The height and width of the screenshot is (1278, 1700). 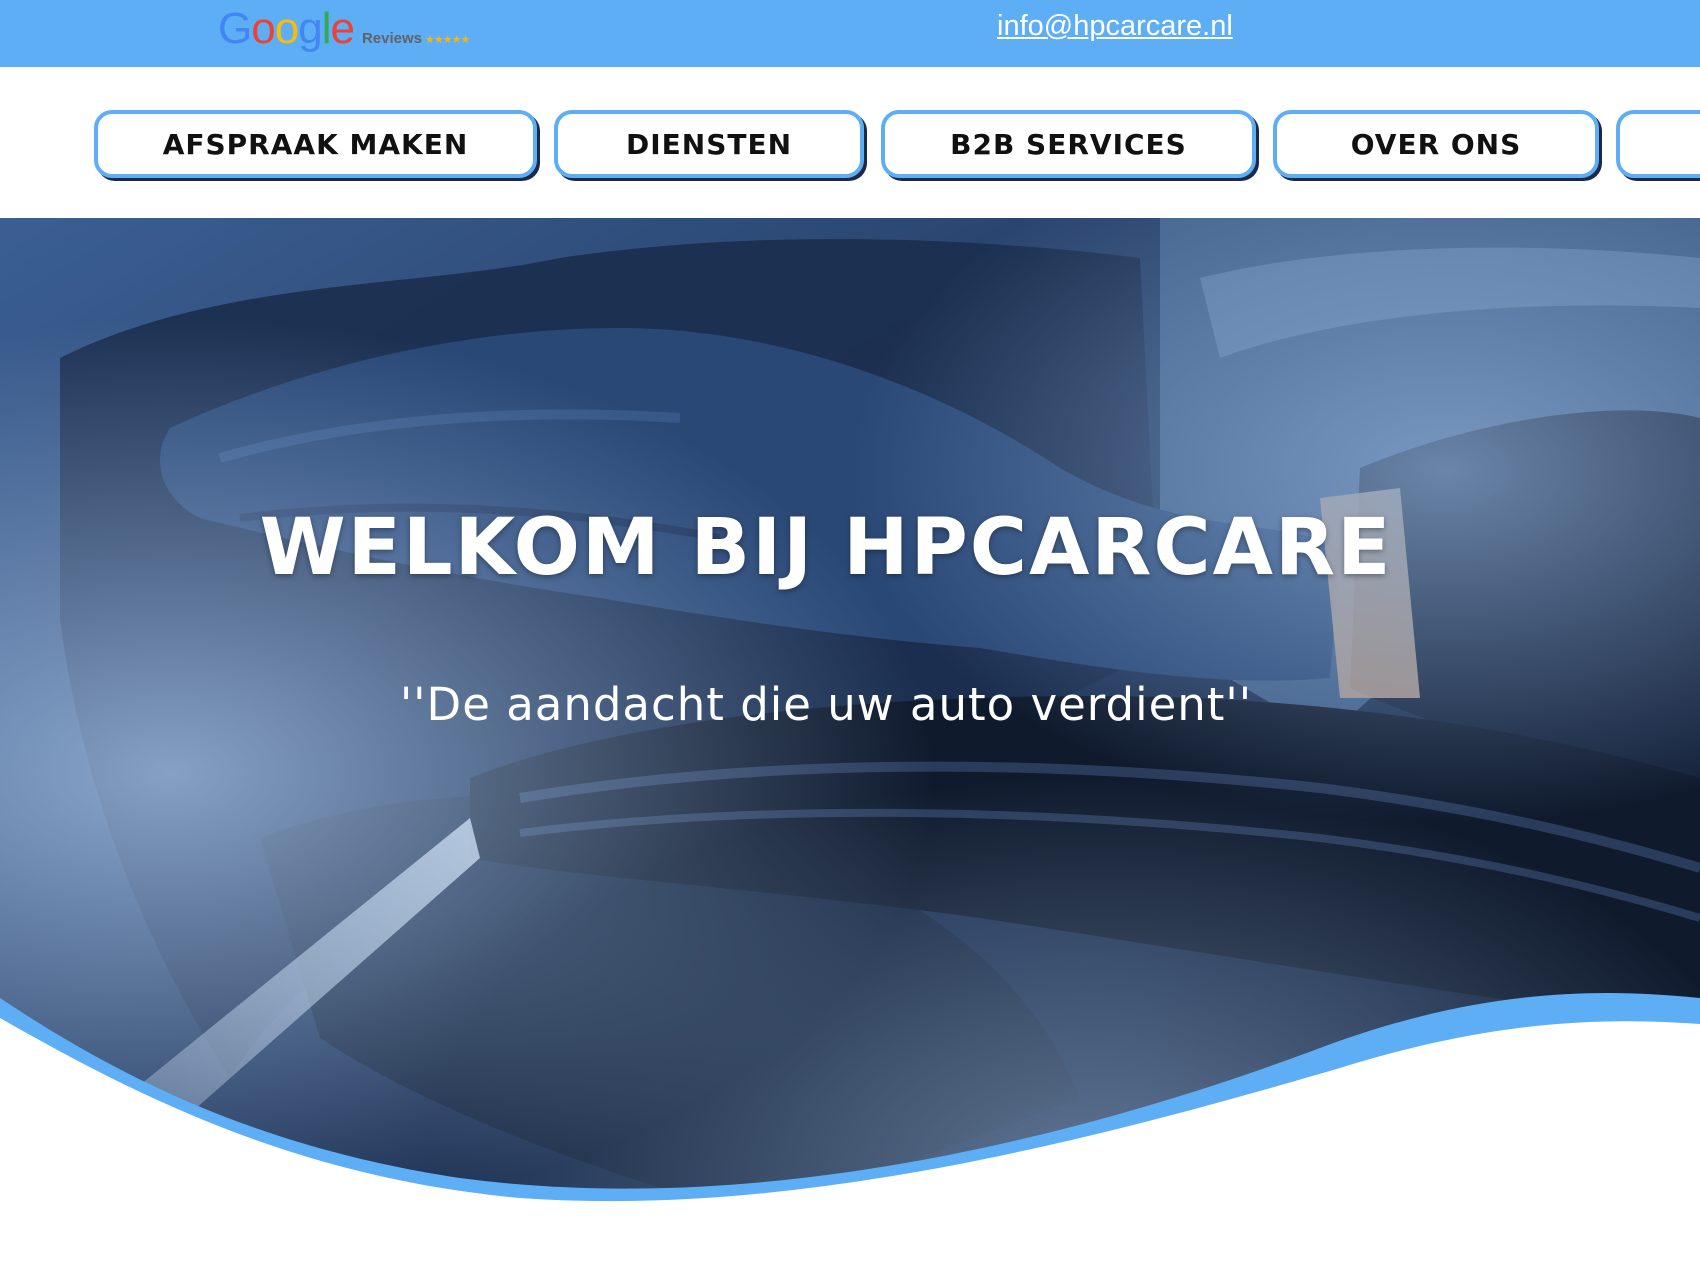 What do you see at coordinates (826, 704) in the screenshot?
I see `hero-subtitle: ''De aandacht die uw auto verdient''` at bounding box center [826, 704].